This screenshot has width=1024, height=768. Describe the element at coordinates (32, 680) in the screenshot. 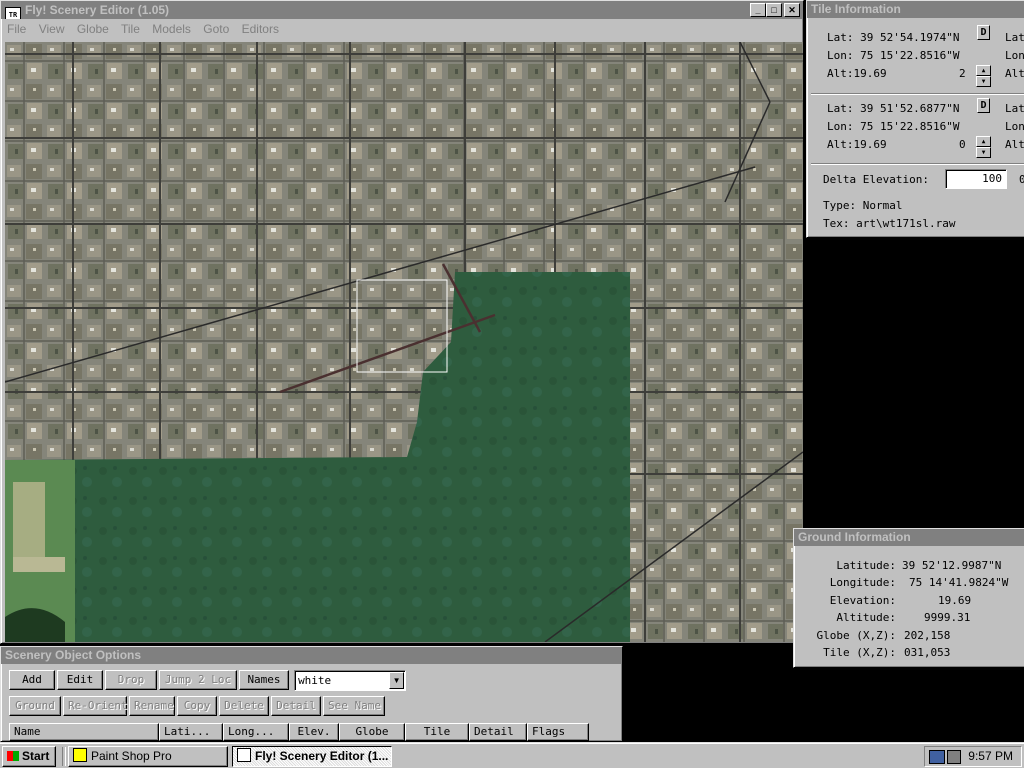

I see `add-button: Add` at that location.